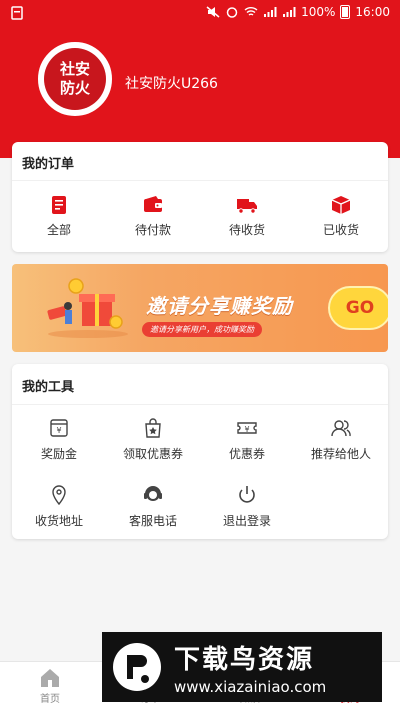 The height and width of the screenshot is (711, 400). I want to click on watermark-overlay: 下载鸟资源 www.xiazainiao.com, so click(242, 667).